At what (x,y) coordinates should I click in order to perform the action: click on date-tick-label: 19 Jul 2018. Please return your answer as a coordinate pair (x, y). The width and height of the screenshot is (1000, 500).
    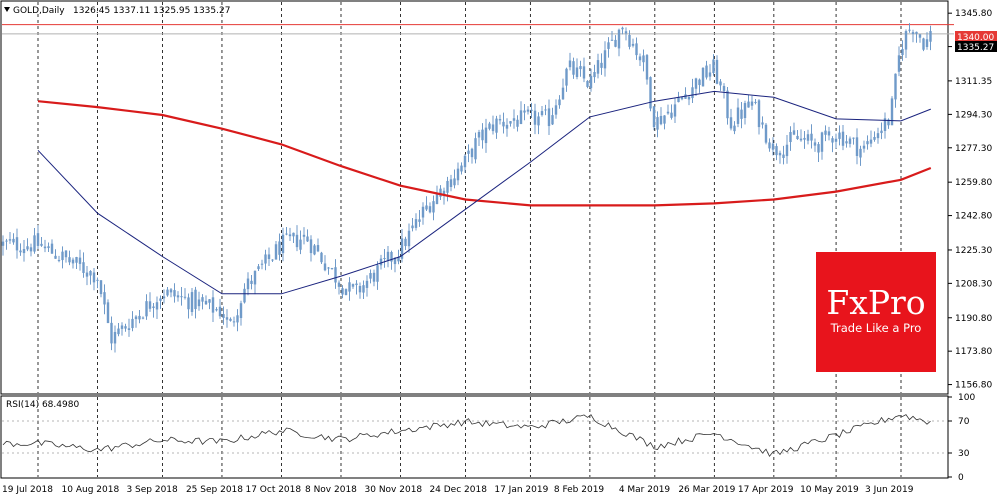
    Looking at the image, I should click on (27, 490).